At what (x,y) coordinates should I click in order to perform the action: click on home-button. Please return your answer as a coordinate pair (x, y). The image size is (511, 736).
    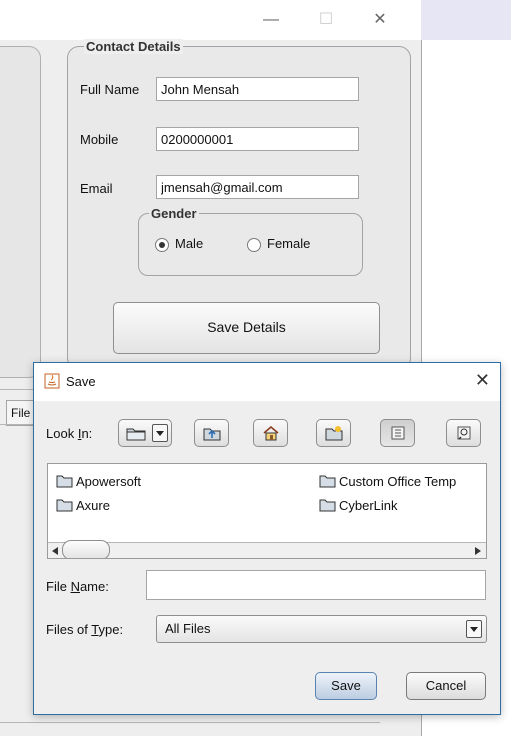
    Looking at the image, I should click on (270, 433).